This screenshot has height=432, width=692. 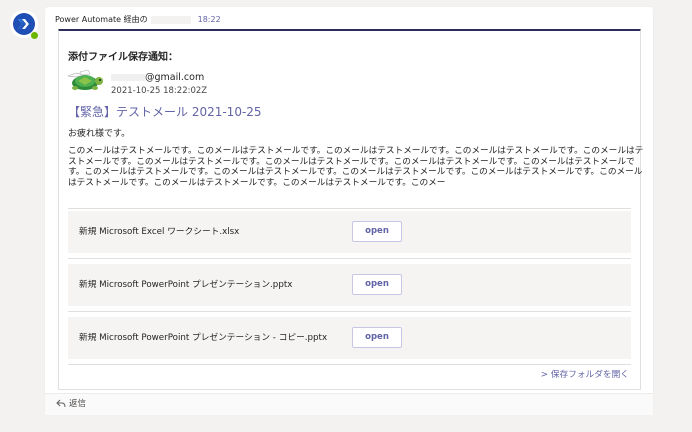 I want to click on mail-subject: 【緊急】テストメール 2021-10-25, so click(x=165, y=112).